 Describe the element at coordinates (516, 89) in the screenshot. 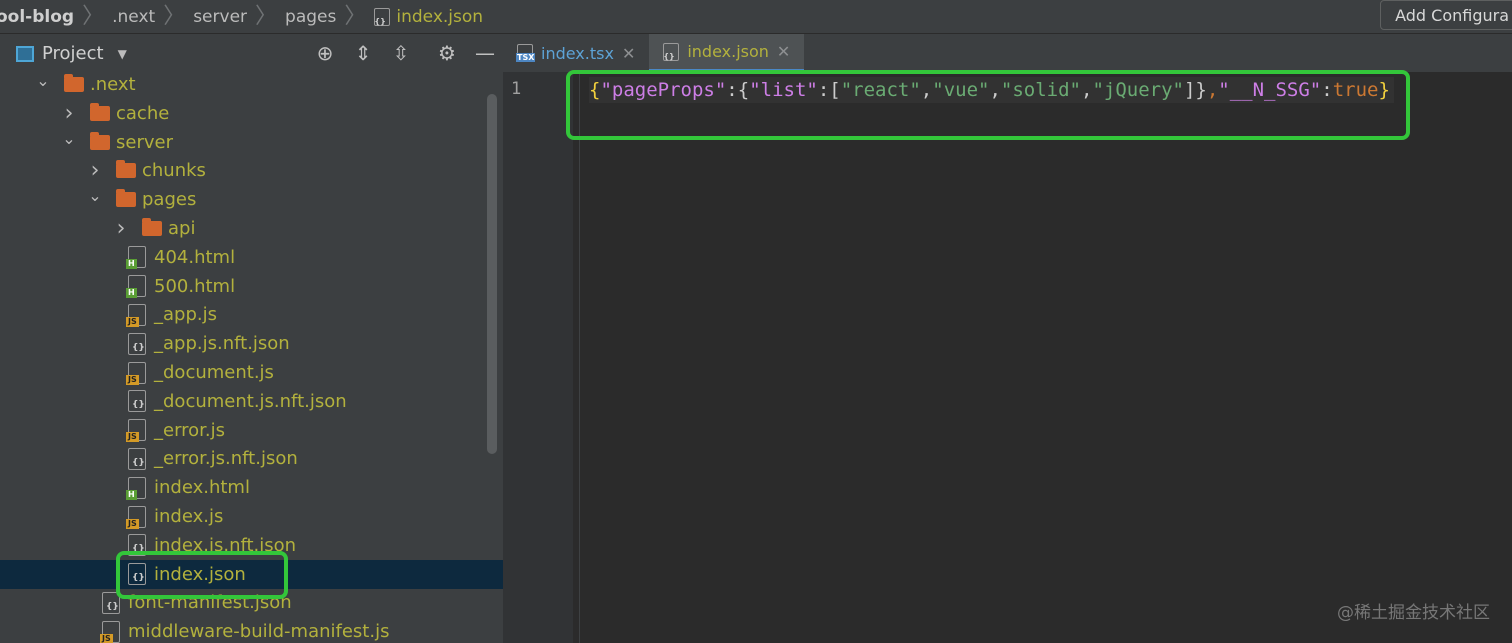

I see `line-number: 1` at that location.